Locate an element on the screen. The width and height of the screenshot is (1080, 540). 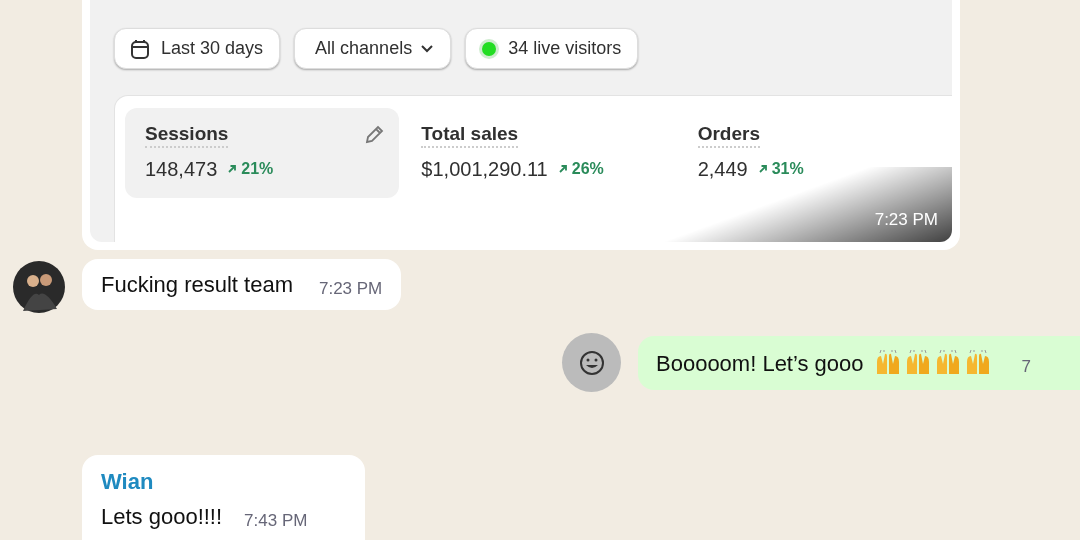
message-text: Lets gooo!!!! is located at coordinates (162, 517).